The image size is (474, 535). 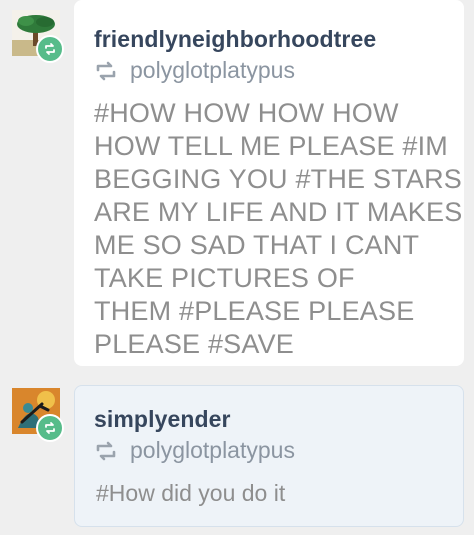 What do you see at coordinates (235, 39) in the screenshot?
I see `post-username: friendlyneighborhoodtree` at bounding box center [235, 39].